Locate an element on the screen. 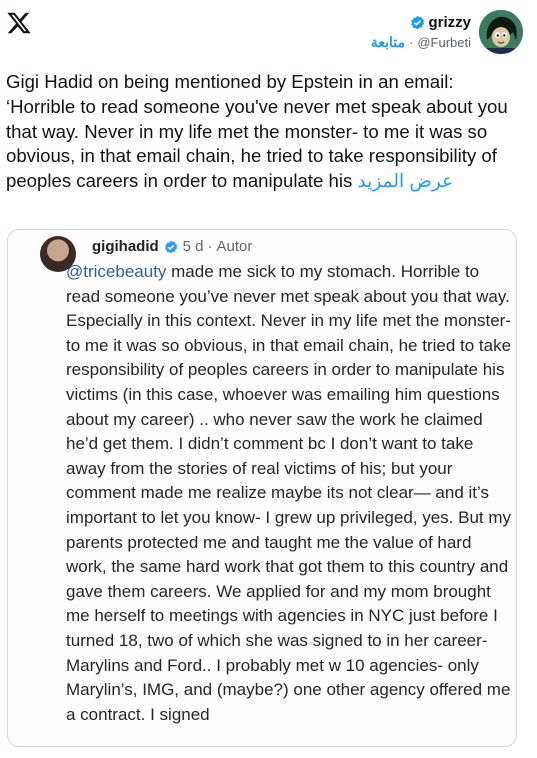 The image size is (537, 758). handle-row: متابعة · @Furbeti is located at coordinates (421, 42).